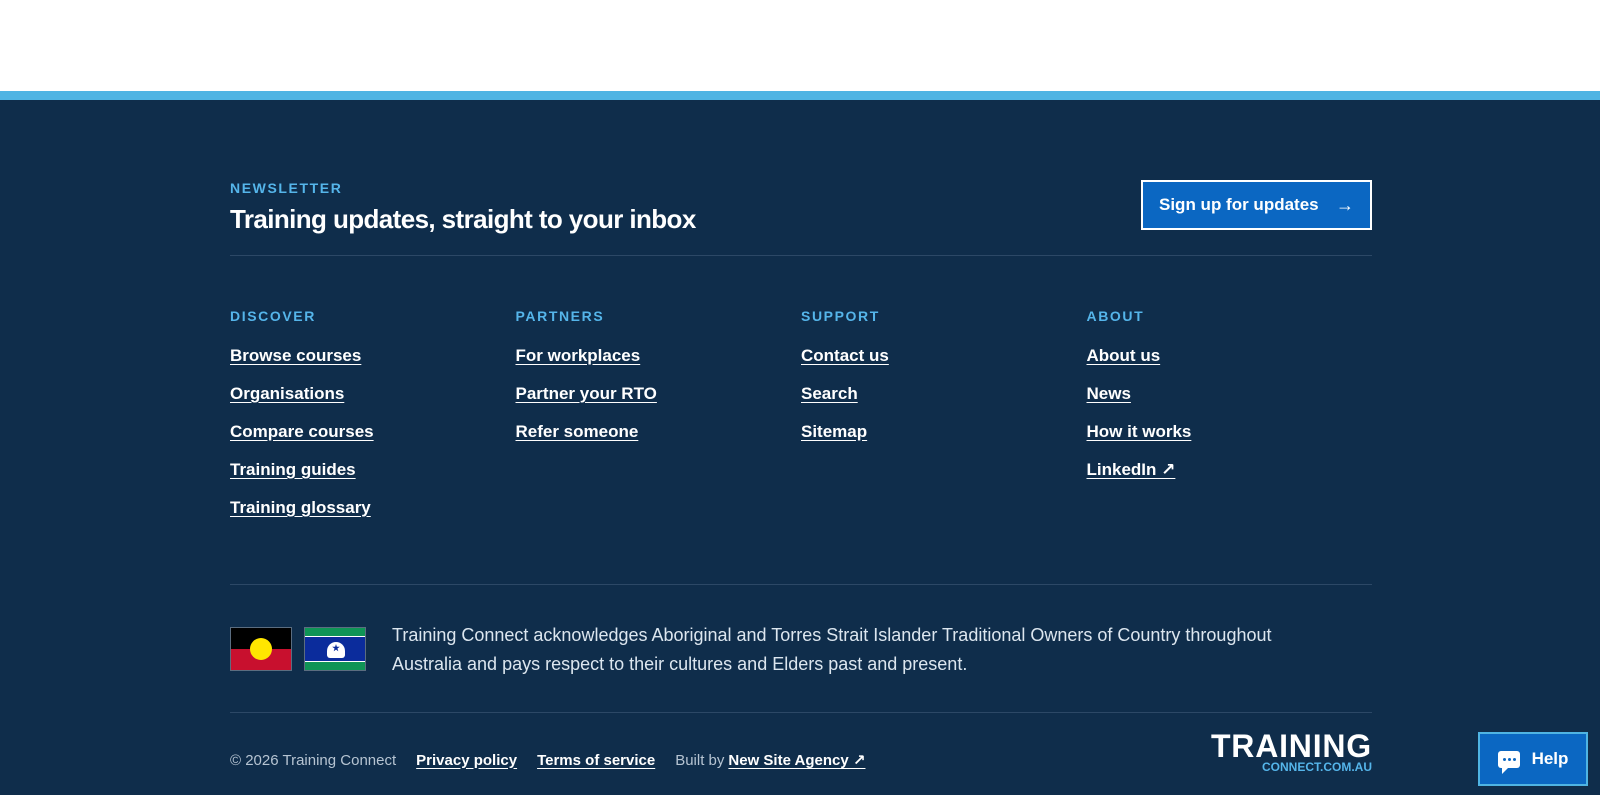 Image resolution: width=1600 pixels, height=795 pixels. I want to click on ack-divider, so click(801, 712).